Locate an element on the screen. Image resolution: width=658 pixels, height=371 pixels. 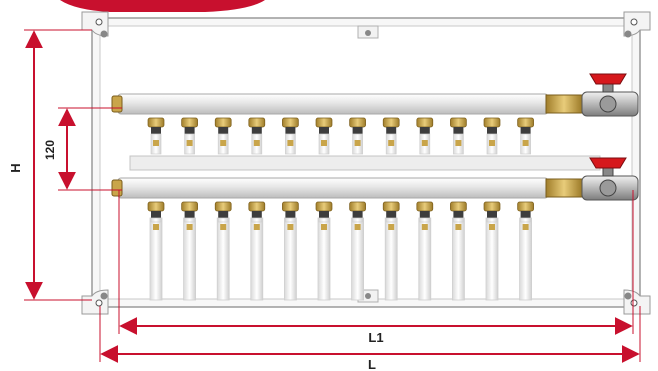
manifold-bar is located at coordinates (333, 104).